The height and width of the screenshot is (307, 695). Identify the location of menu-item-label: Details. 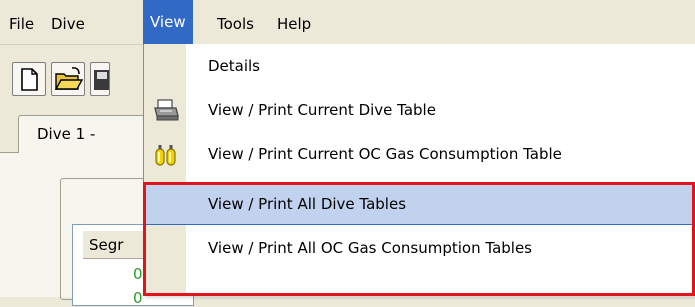
(234, 66).